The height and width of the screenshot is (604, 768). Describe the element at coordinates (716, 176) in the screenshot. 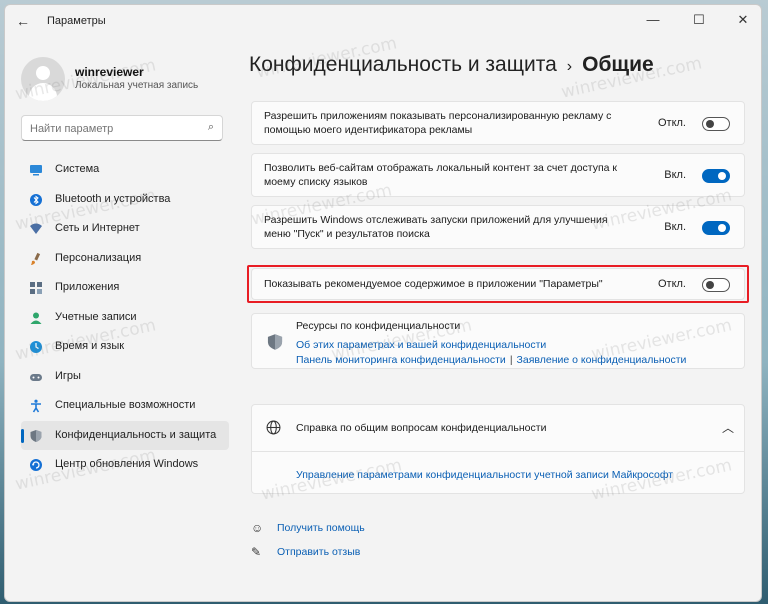

I see `language-list-toggle` at that location.